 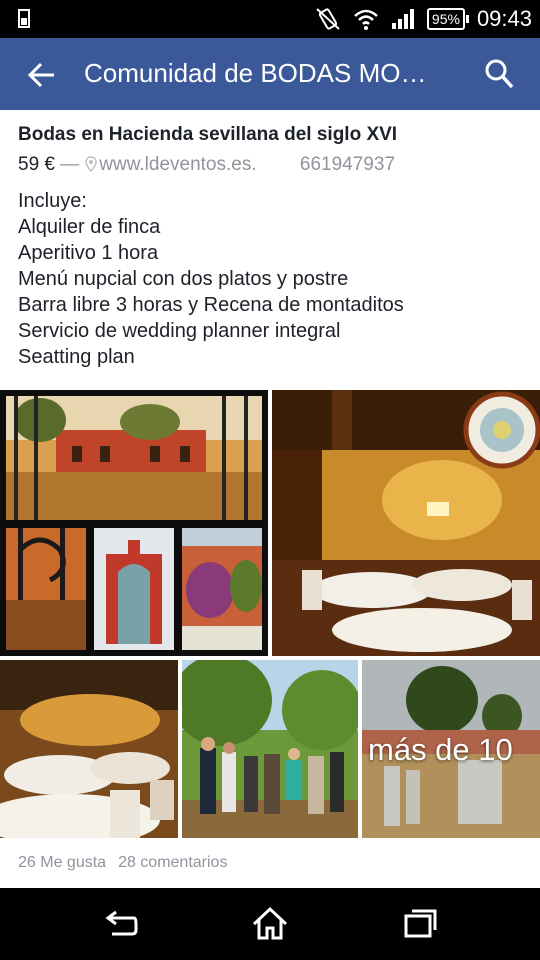 I want to click on description-line: Servicio de wedding planner integral, so click(x=179, y=331).